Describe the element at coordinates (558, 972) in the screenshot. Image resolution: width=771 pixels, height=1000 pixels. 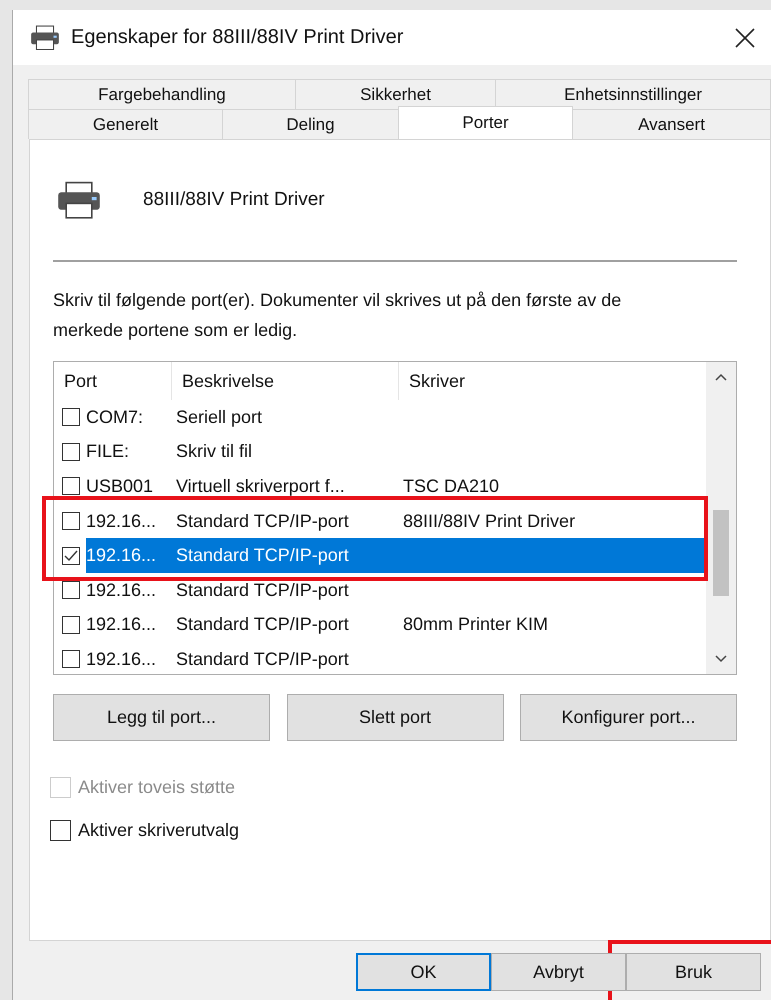
I see `dialog-button: Avbryt` at that location.